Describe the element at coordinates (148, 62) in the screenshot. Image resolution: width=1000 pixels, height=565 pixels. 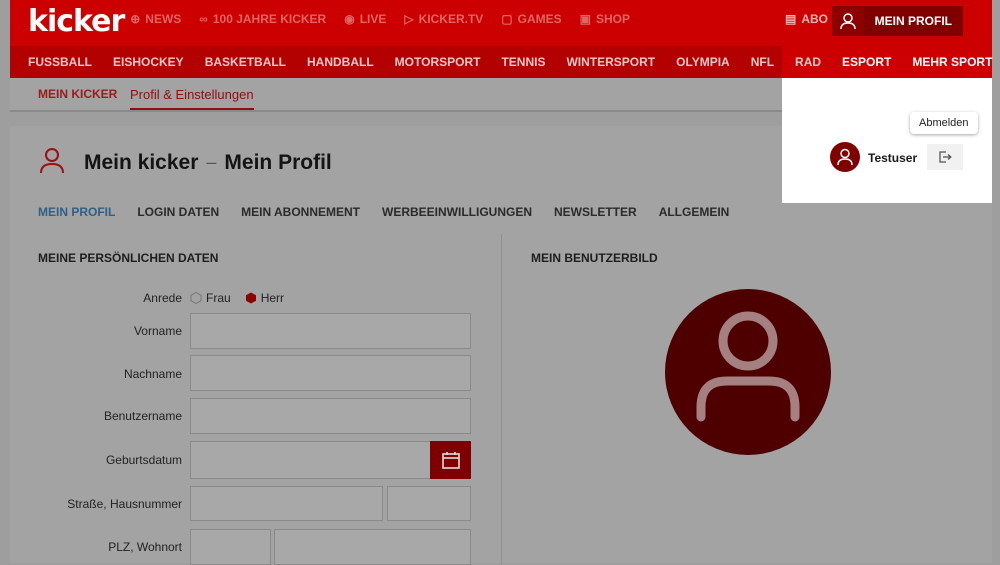
I see `cat-eishockey: EISHOCKEY` at that location.